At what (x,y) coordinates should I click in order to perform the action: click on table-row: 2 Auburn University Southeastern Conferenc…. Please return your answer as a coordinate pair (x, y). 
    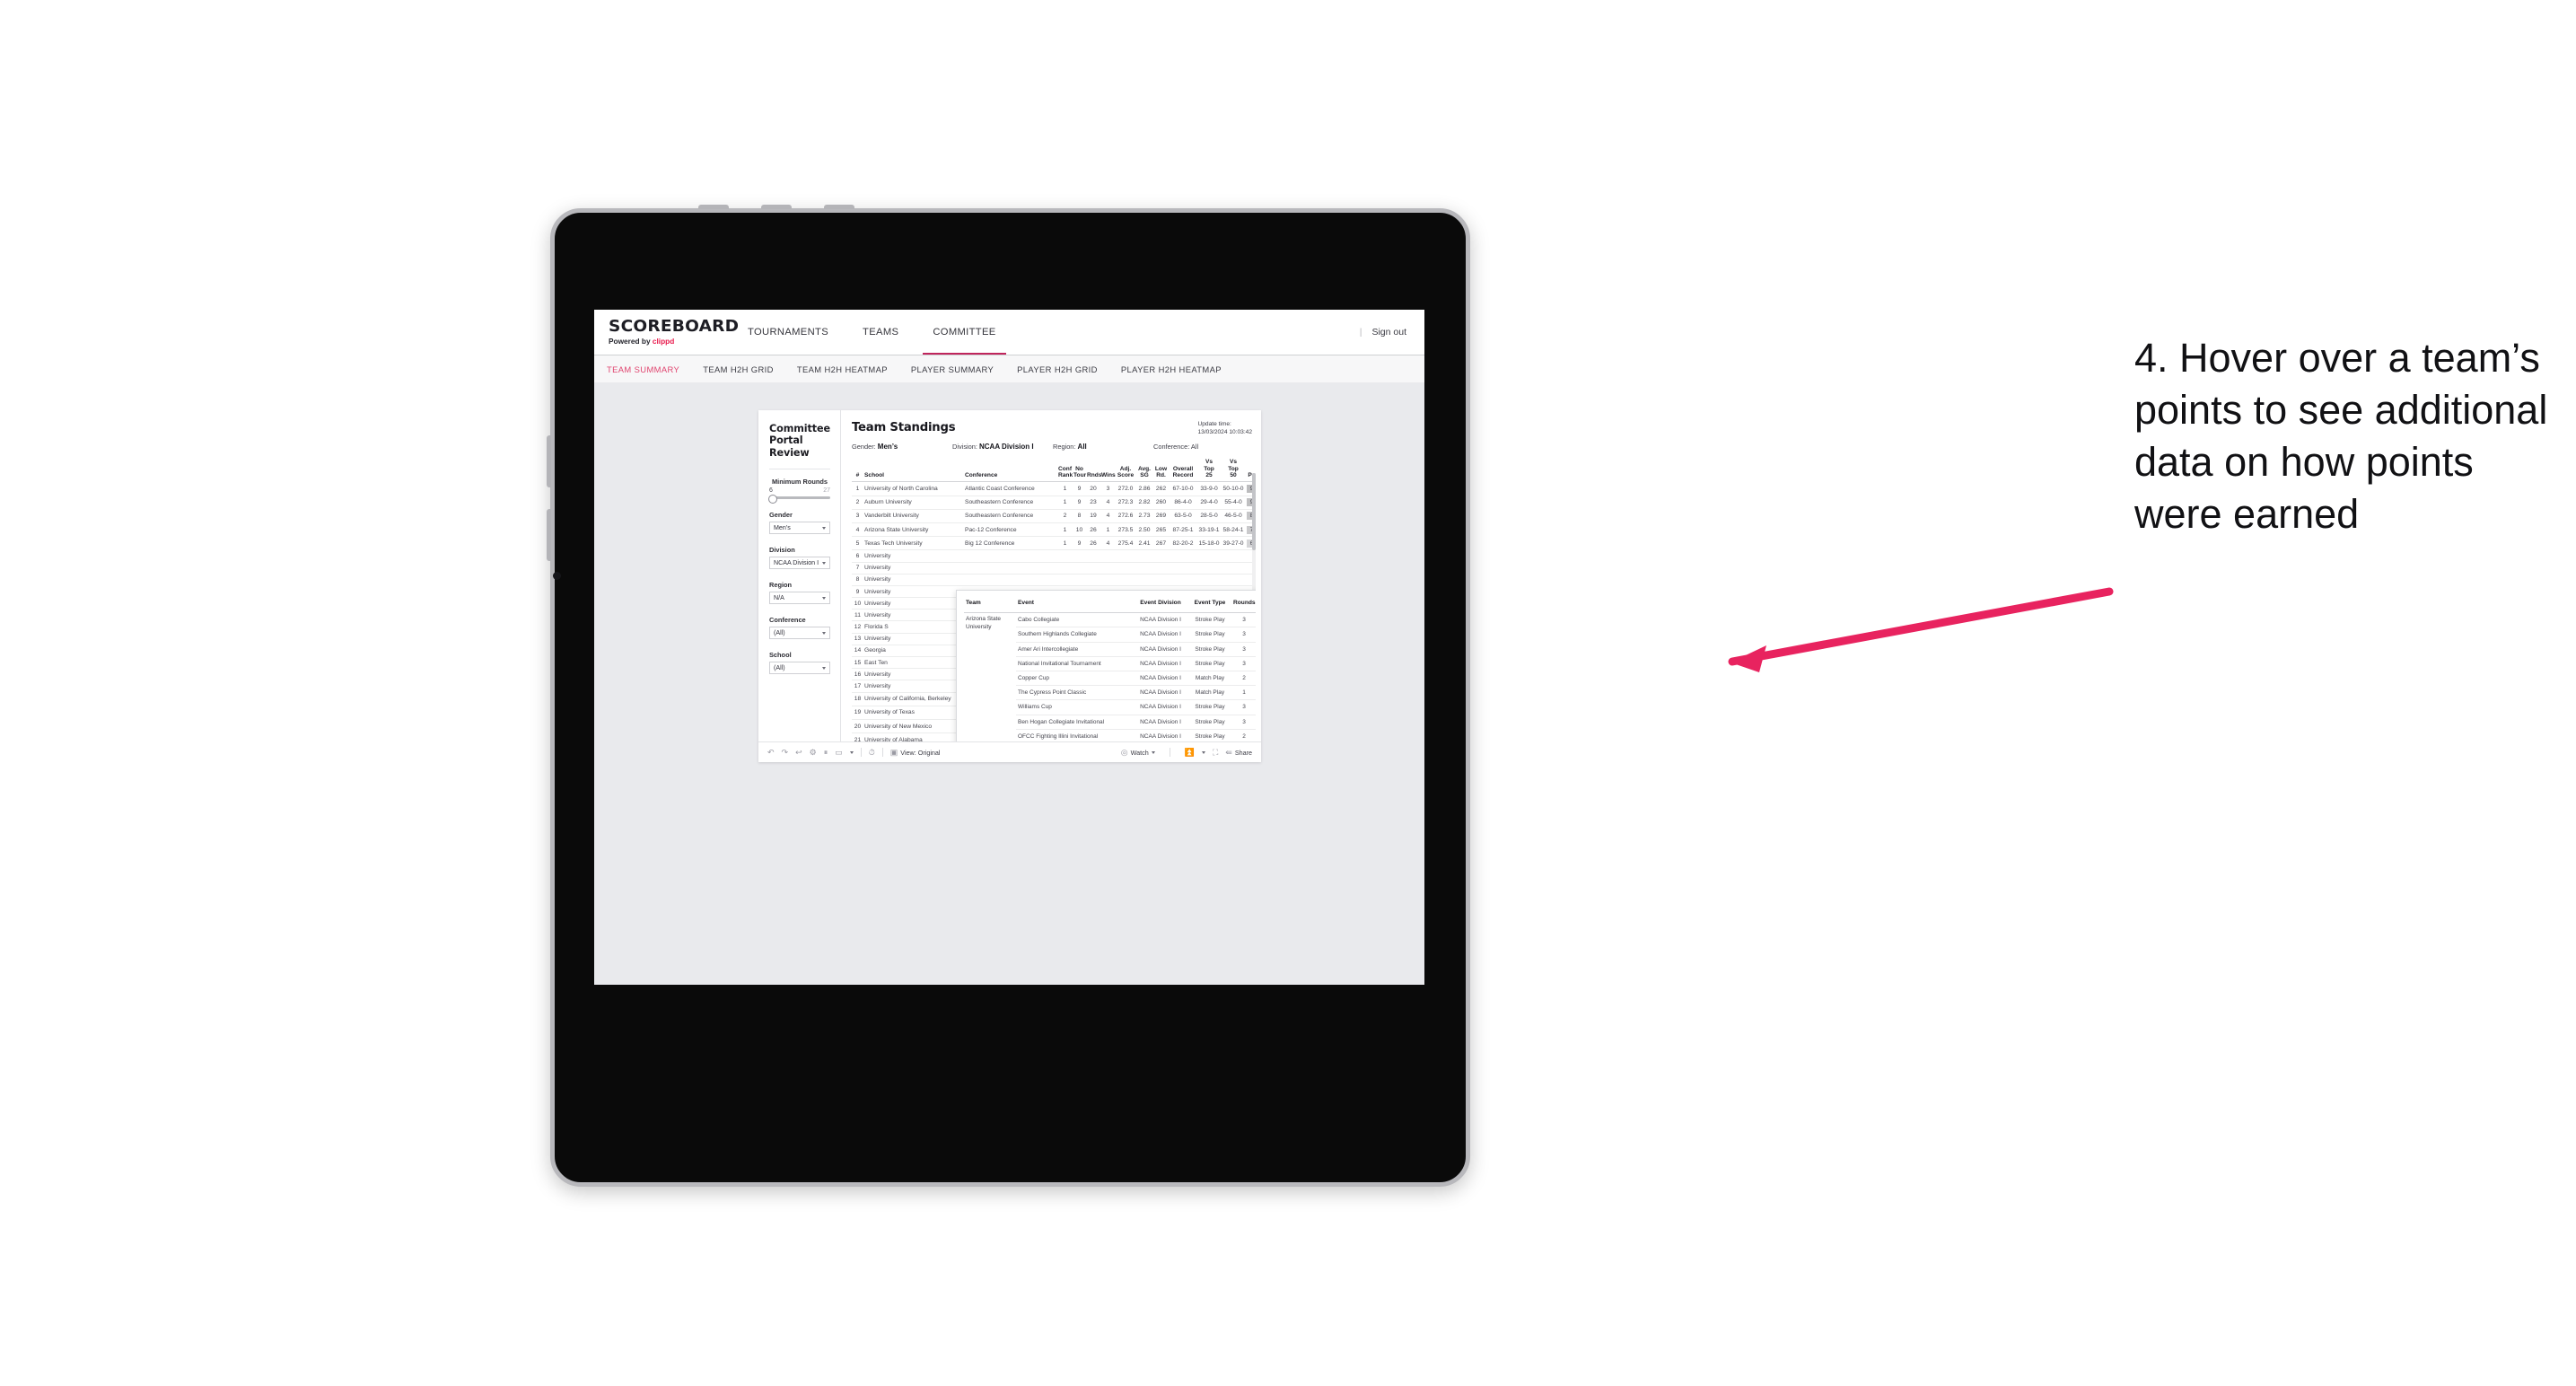
    Looking at the image, I should click on (1054, 503).